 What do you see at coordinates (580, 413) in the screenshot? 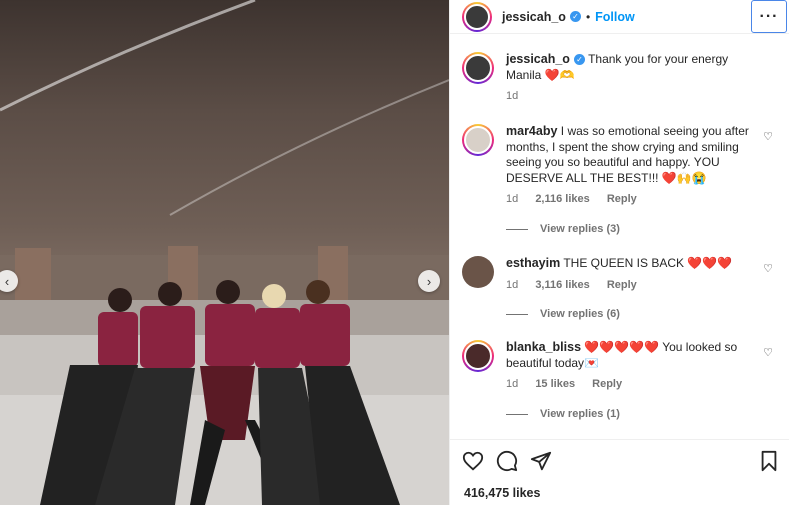
I see `view-replies-label: View replies (1)` at bounding box center [580, 413].